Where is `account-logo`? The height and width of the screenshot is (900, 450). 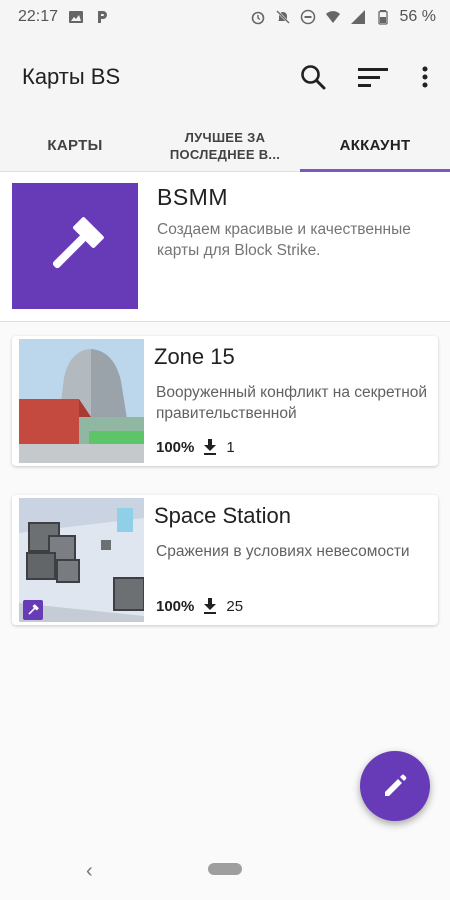 account-logo is located at coordinates (75, 246).